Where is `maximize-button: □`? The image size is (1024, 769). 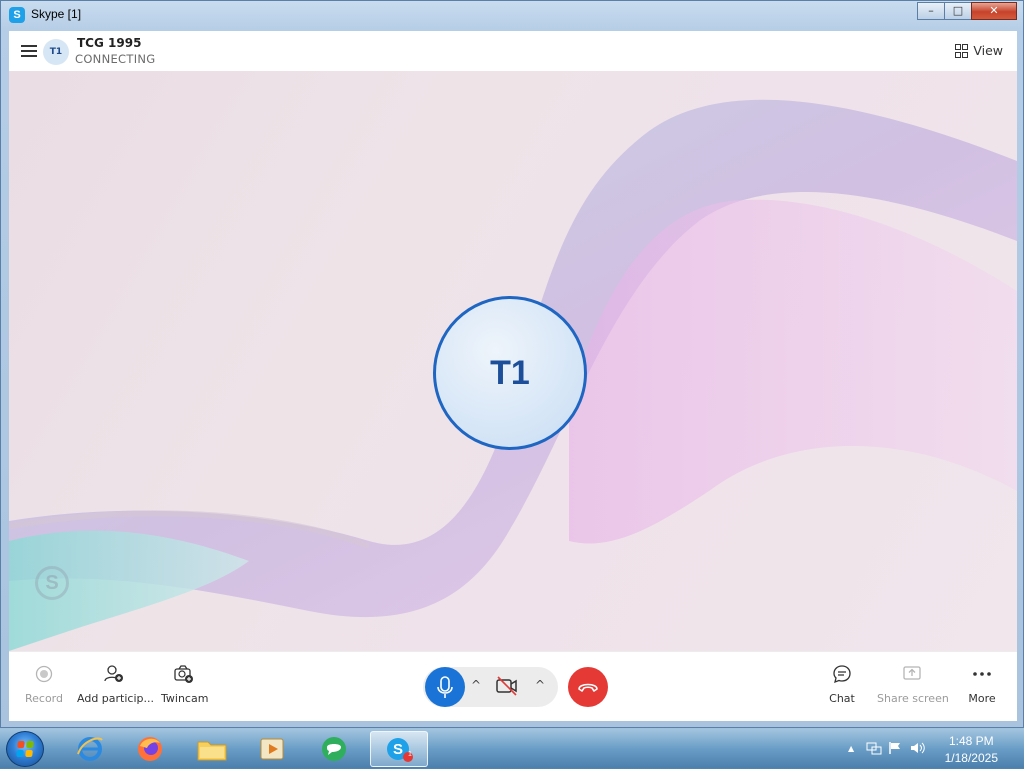
maximize-button: □ is located at coordinates (958, 11).